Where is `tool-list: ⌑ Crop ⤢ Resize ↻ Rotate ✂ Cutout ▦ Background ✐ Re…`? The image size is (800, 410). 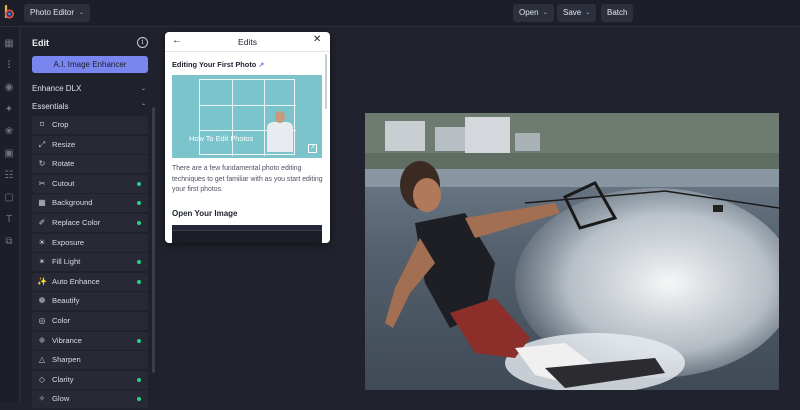 tool-list: ⌑ Crop ⤢ Resize ↻ Rotate ✂ Cutout ▦ Background ✐ Re… is located at coordinates (90, 263).